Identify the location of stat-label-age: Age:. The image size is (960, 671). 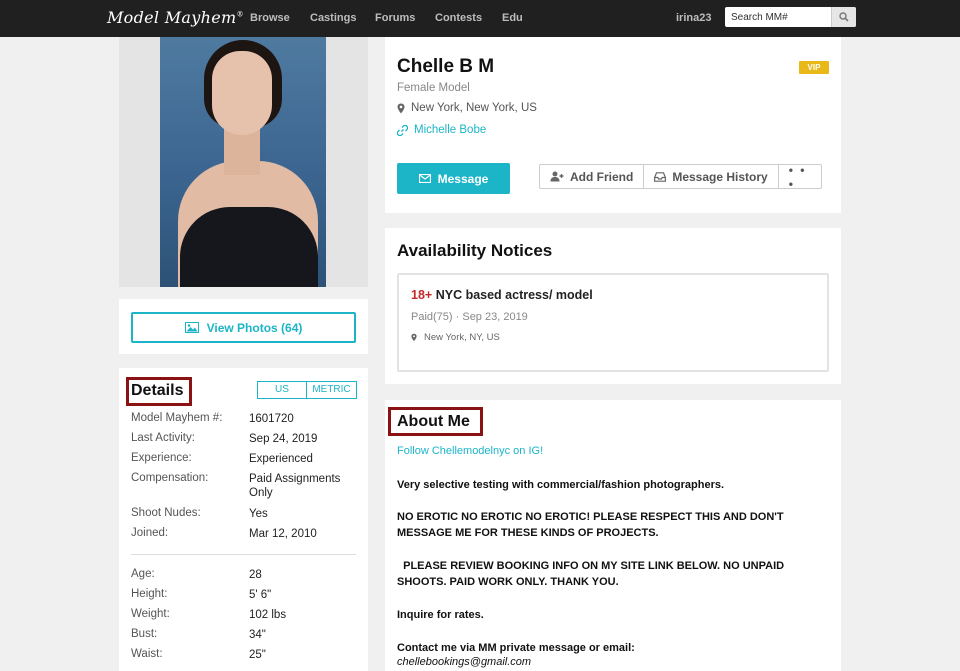
(143, 574).